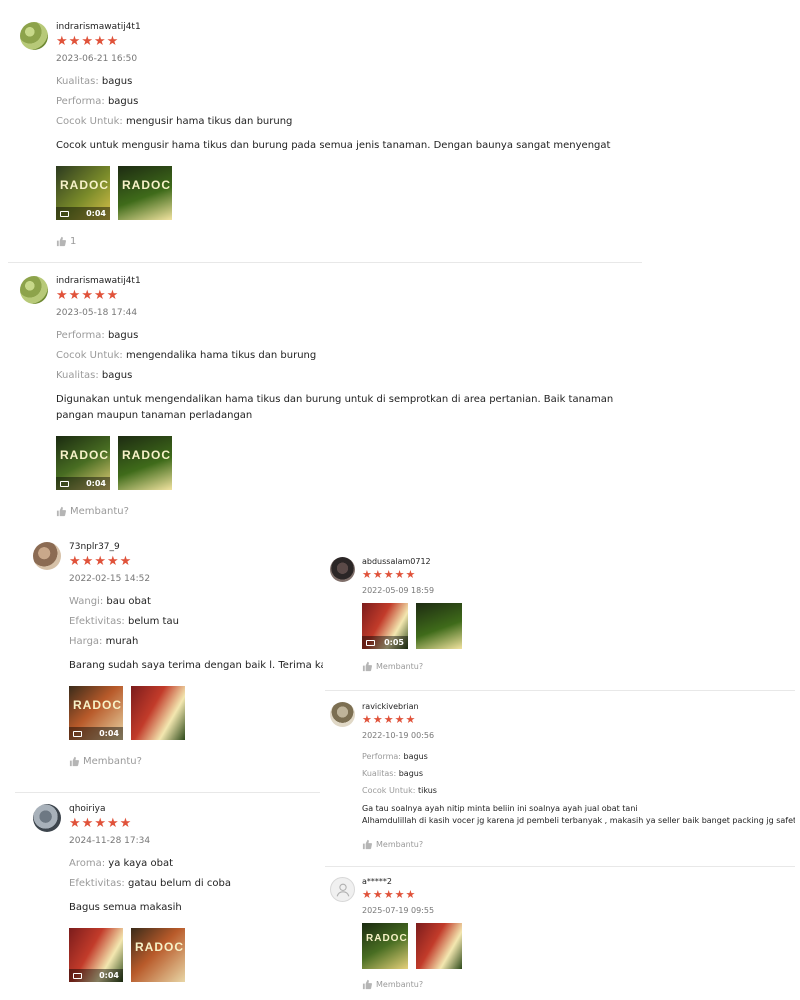 This screenshot has height=1000, width=800. Describe the element at coordinates (196, 713) in the screenshot. I see `review-media: RADOC 0:04` at that location.